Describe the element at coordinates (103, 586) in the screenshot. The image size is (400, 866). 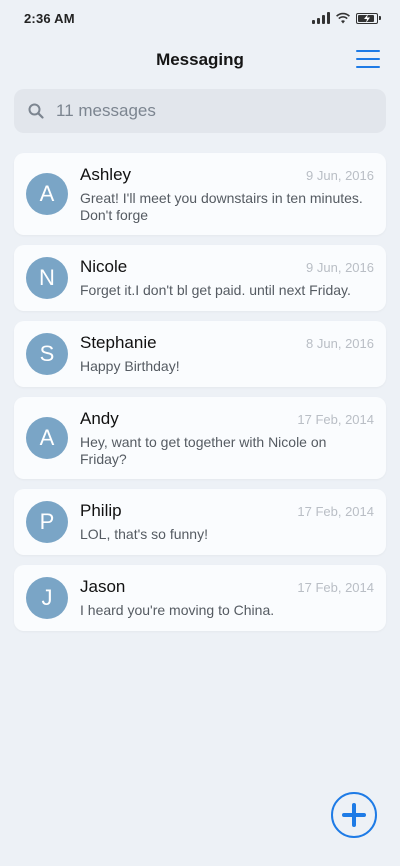
I see `message-sender: Jason` at that location.